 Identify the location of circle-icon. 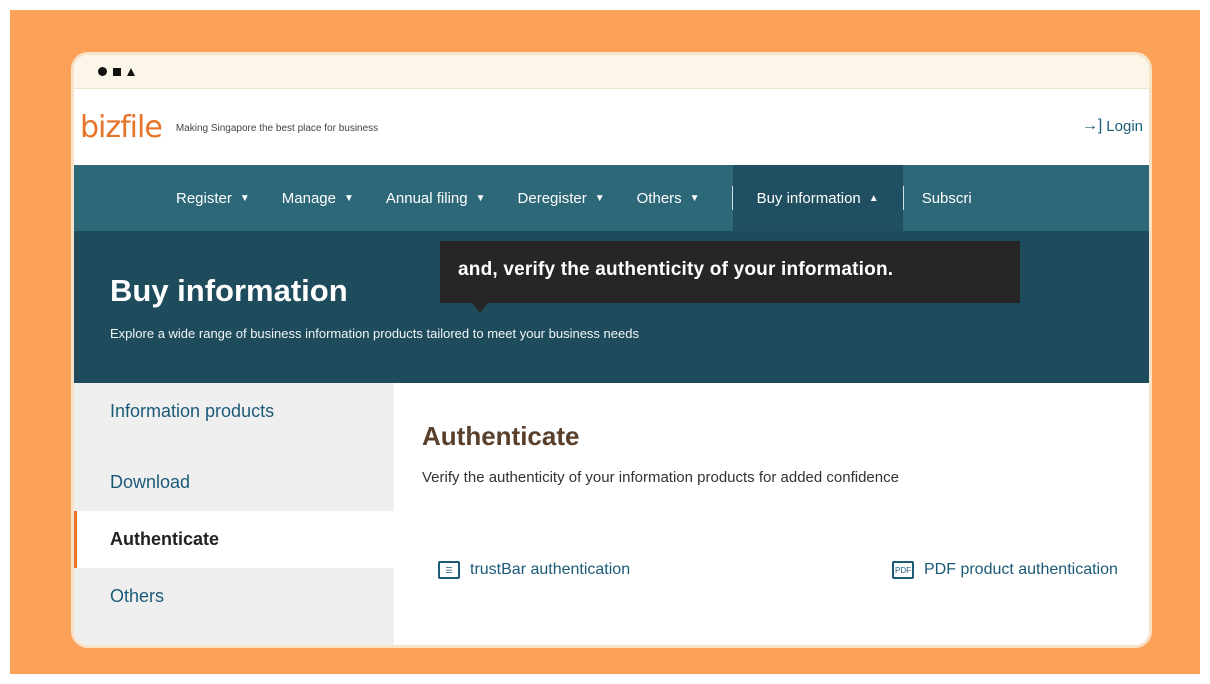
(102, 71).